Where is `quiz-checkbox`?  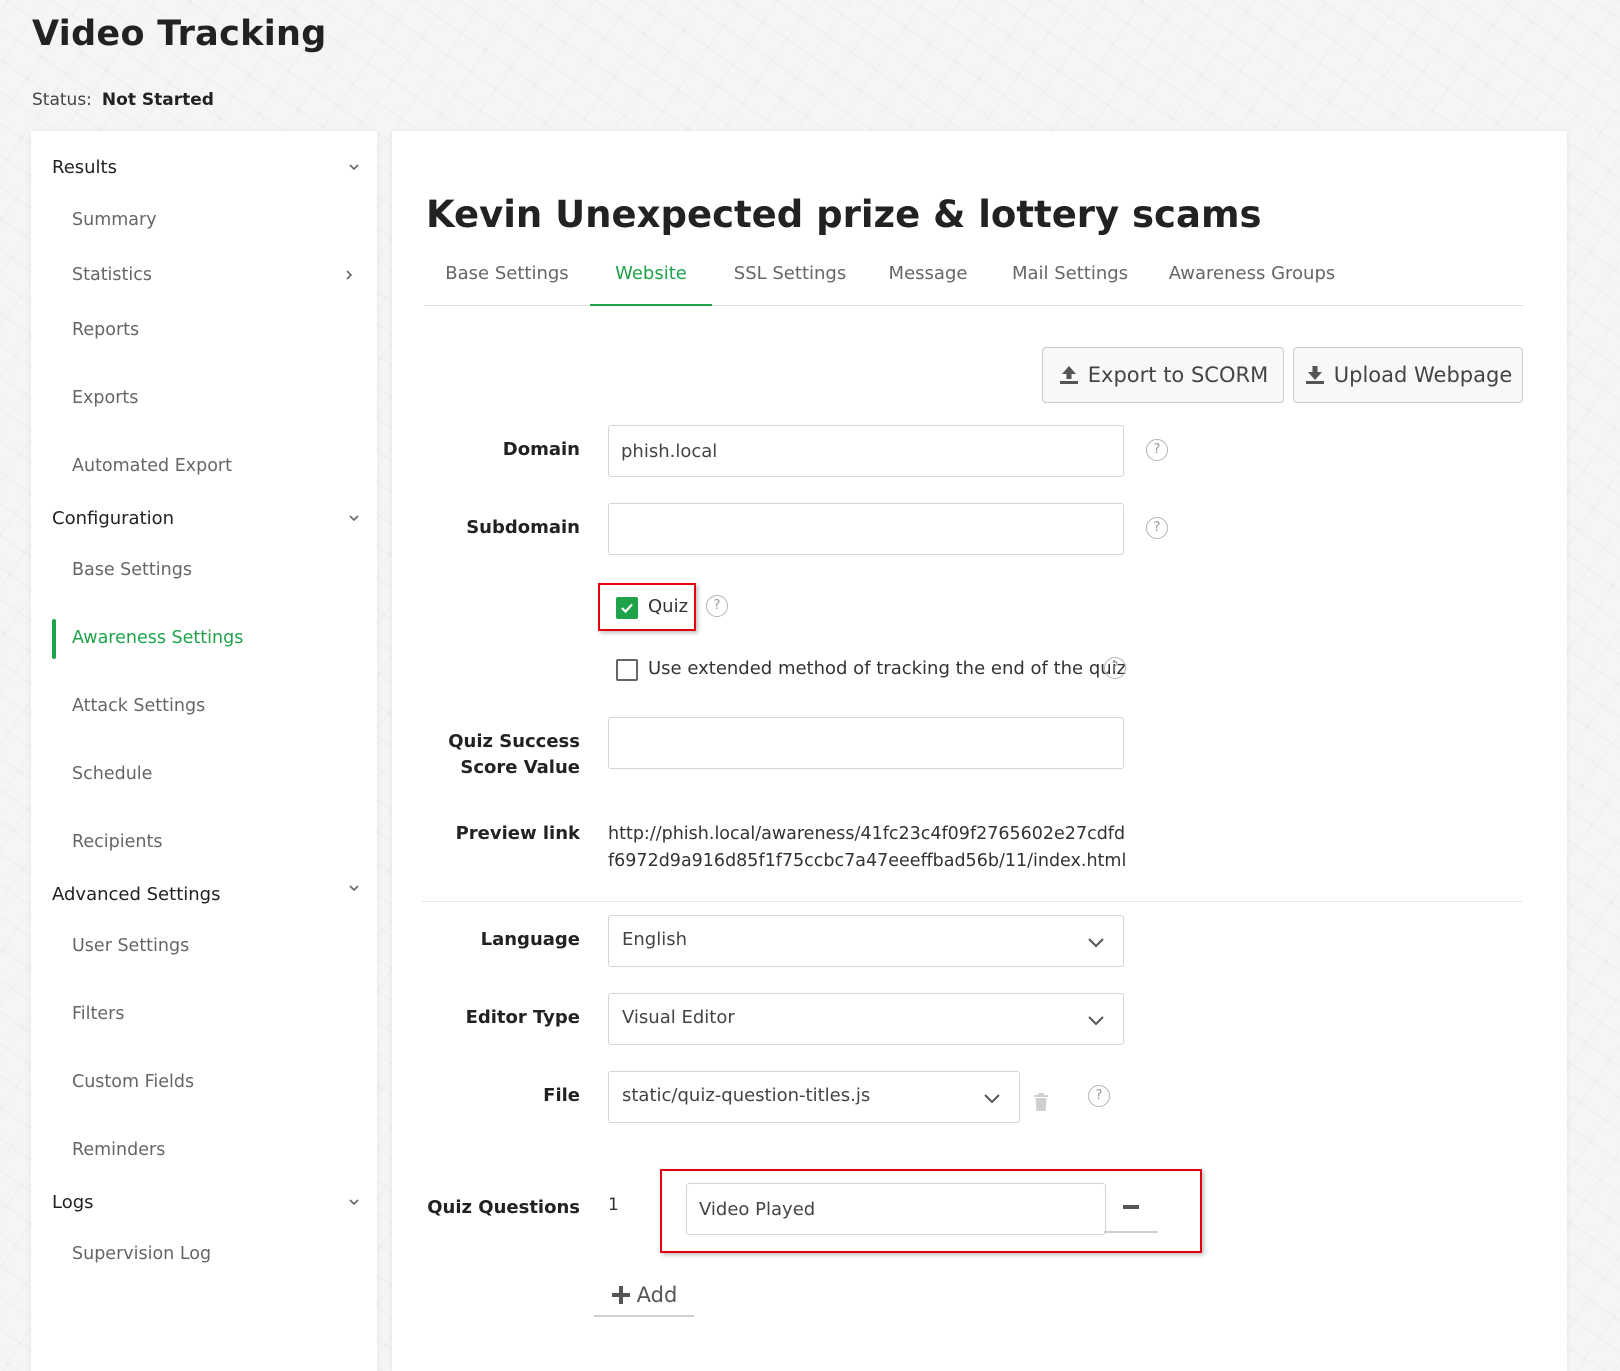
quiz-checkbox is located at coordinates (627, 608).